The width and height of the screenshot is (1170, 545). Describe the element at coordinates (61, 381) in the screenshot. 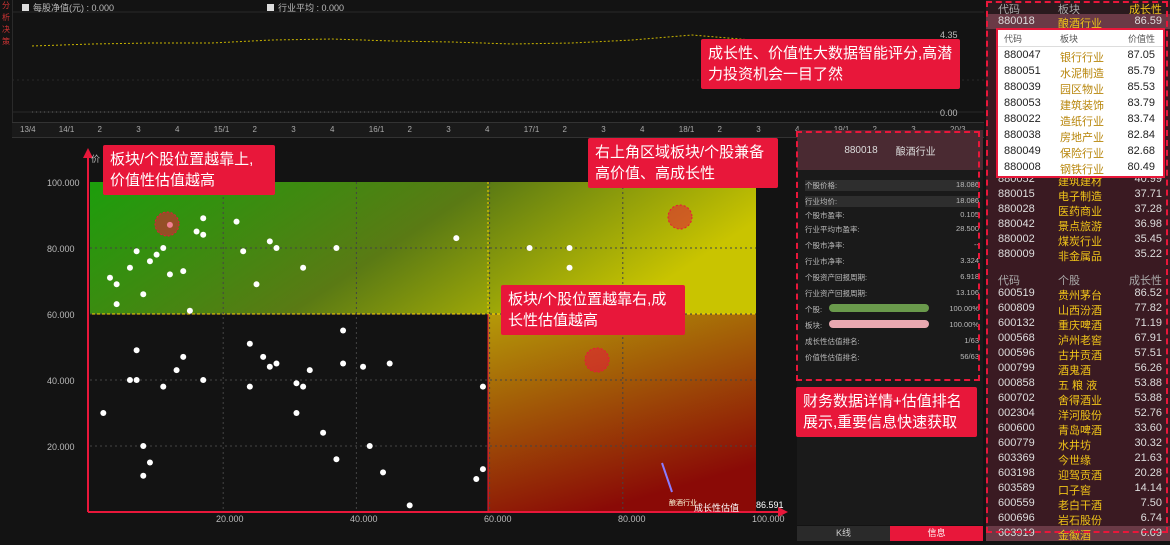

I see `y-tick: 40.000` at that location.